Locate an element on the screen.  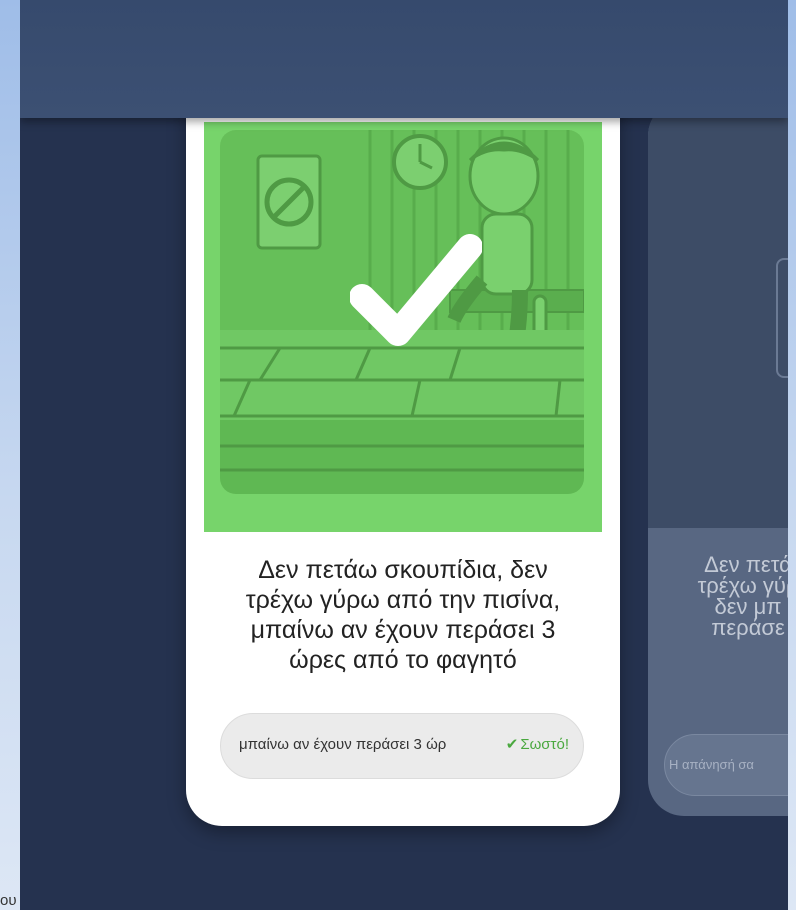
large-checkmark-icon is located at coordinates (416, 290).